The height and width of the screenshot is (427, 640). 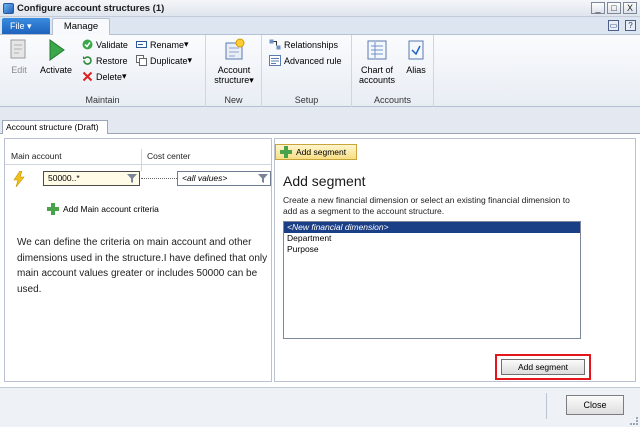 What do you see at coordinates (234, 61) in the screenshot?
I see `account-structure-button: Account structure▾` at bounding box center [234, 61].